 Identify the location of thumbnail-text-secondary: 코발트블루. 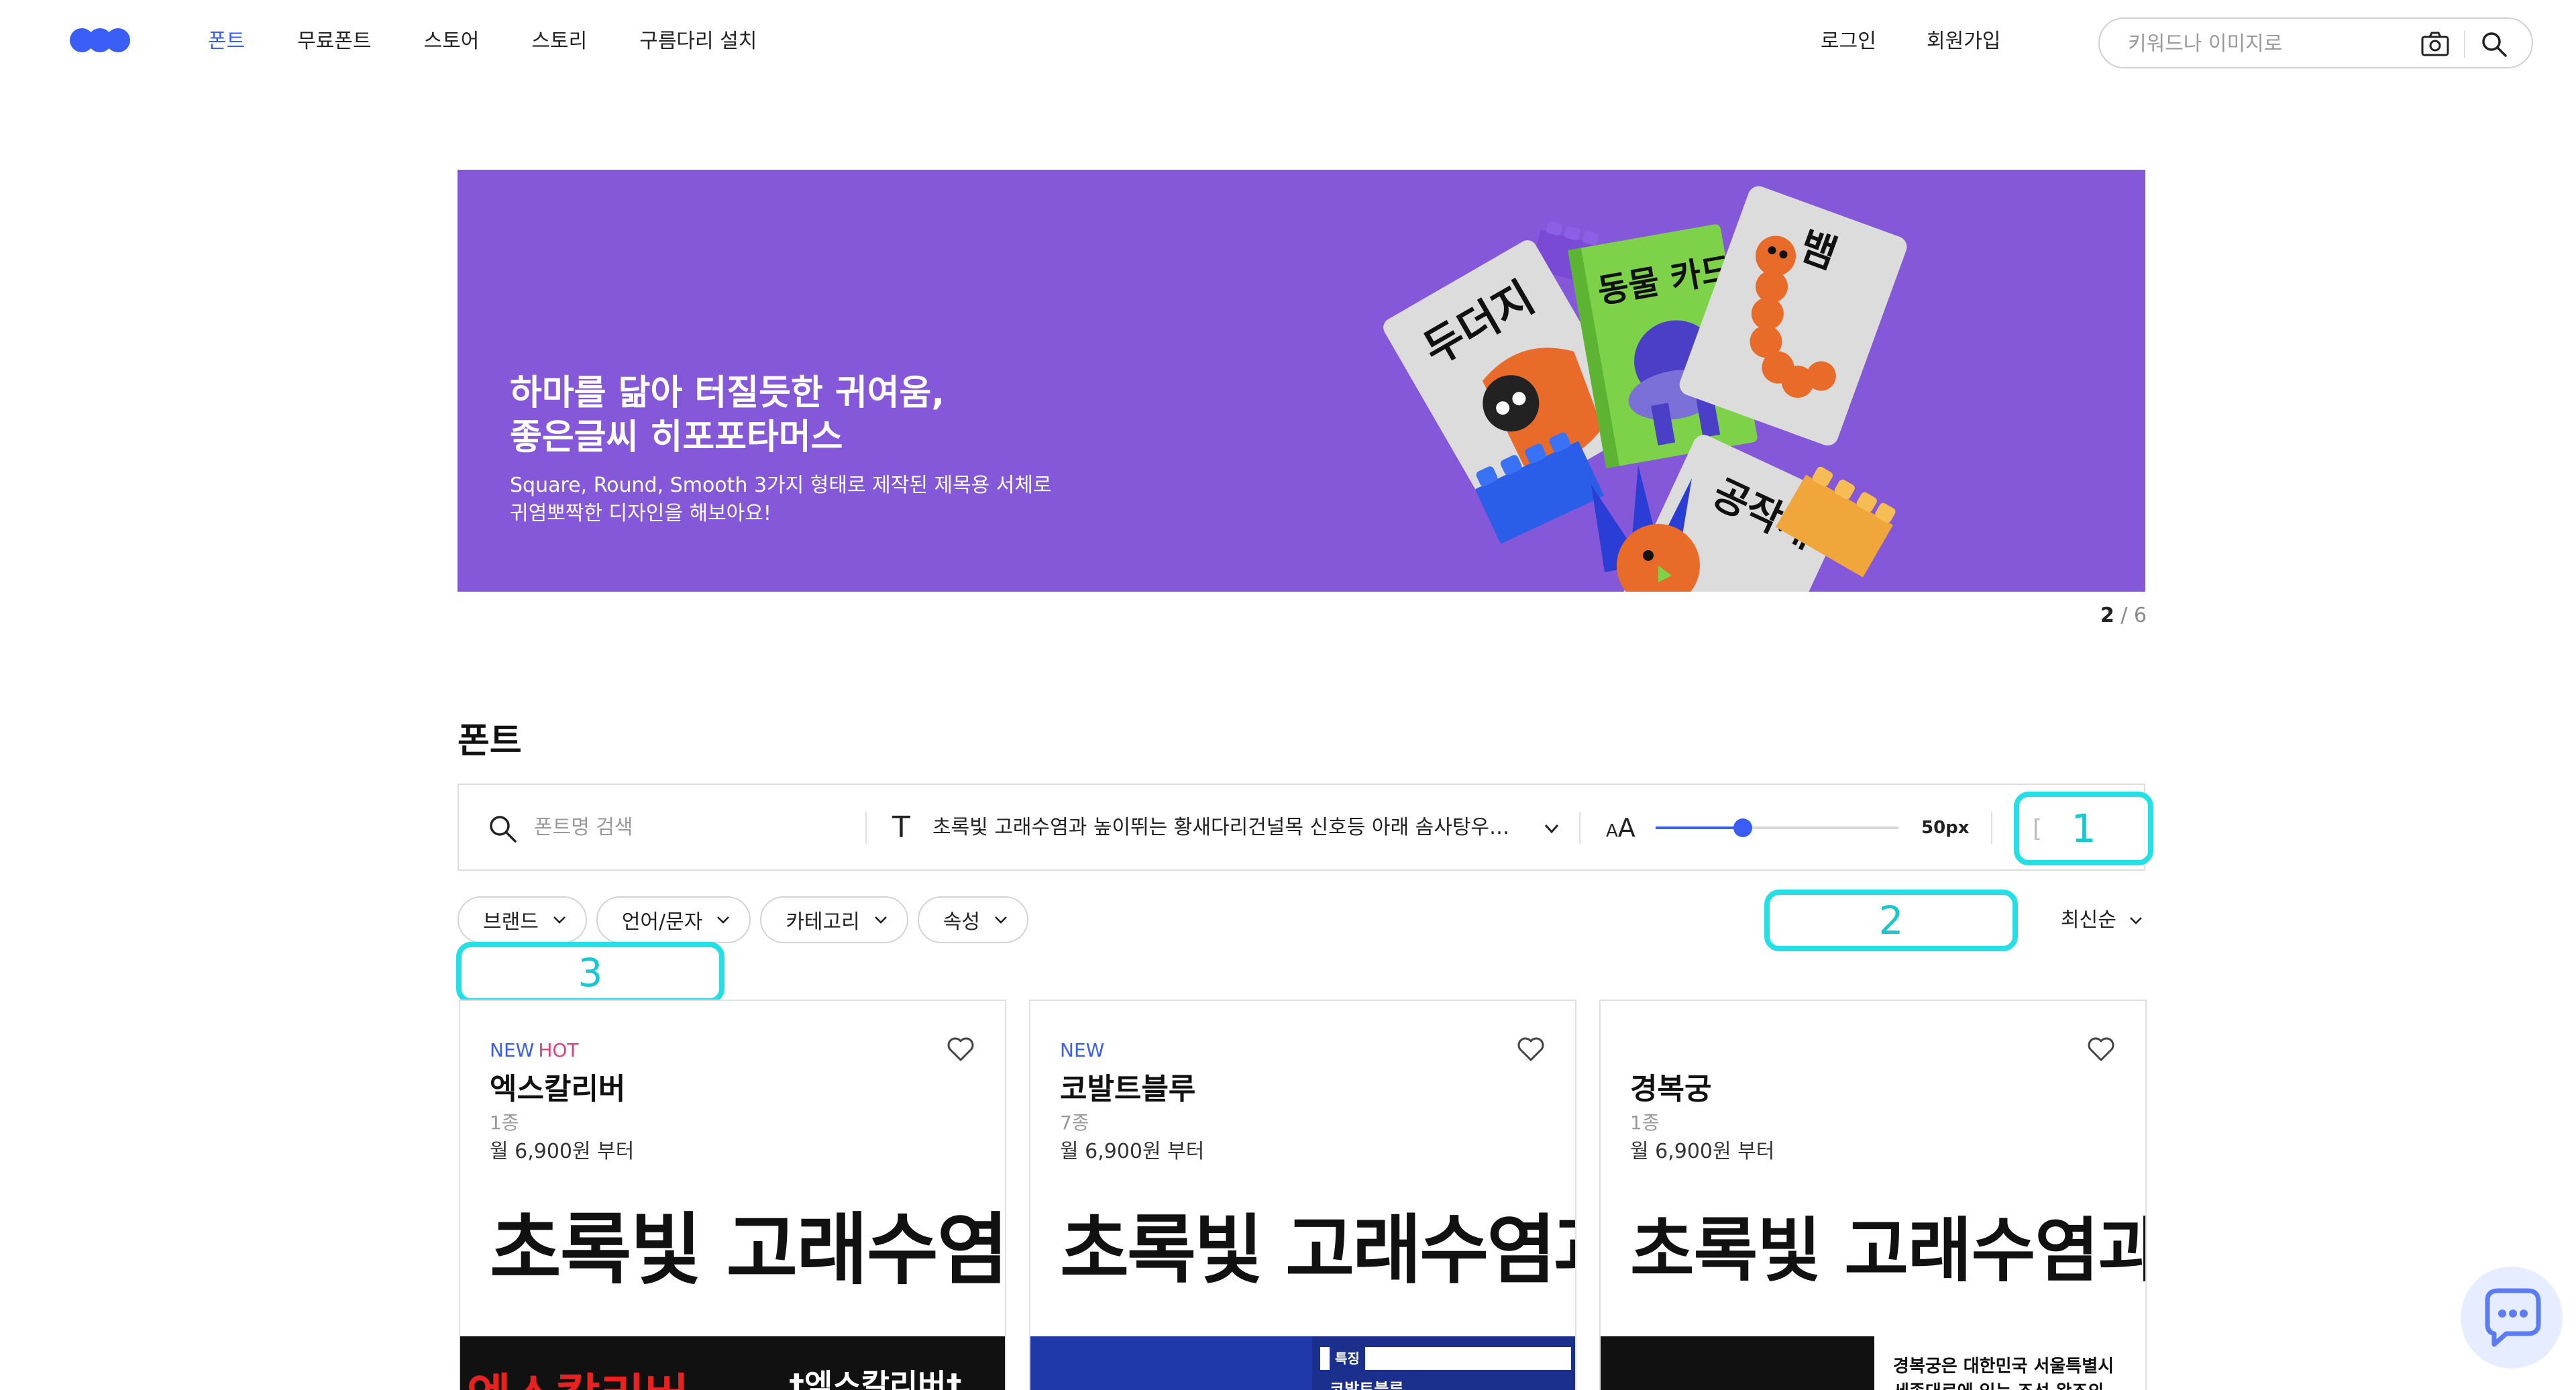
(1367, 1385).